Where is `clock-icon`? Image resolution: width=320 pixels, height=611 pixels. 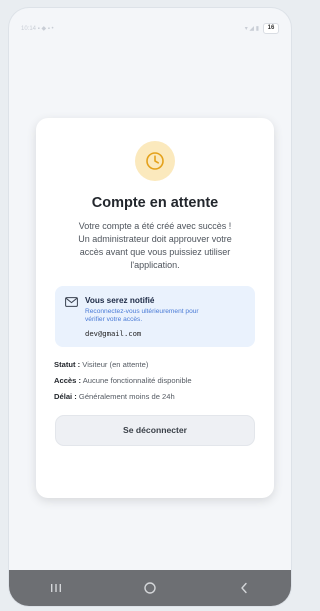 clock-icon is located at coordinates (155, 161).